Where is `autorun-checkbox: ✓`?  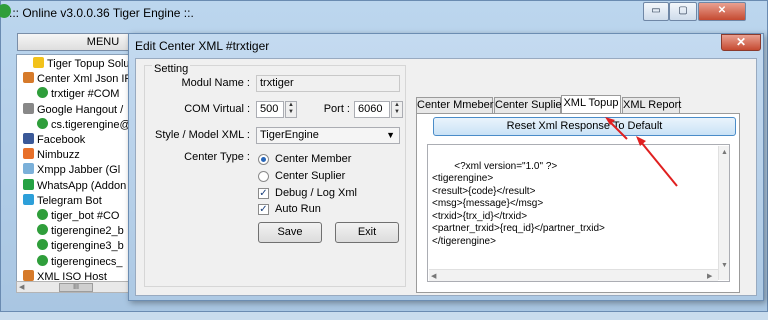
autorun-checkbox: ✓ is located at coordinates (263, 209).